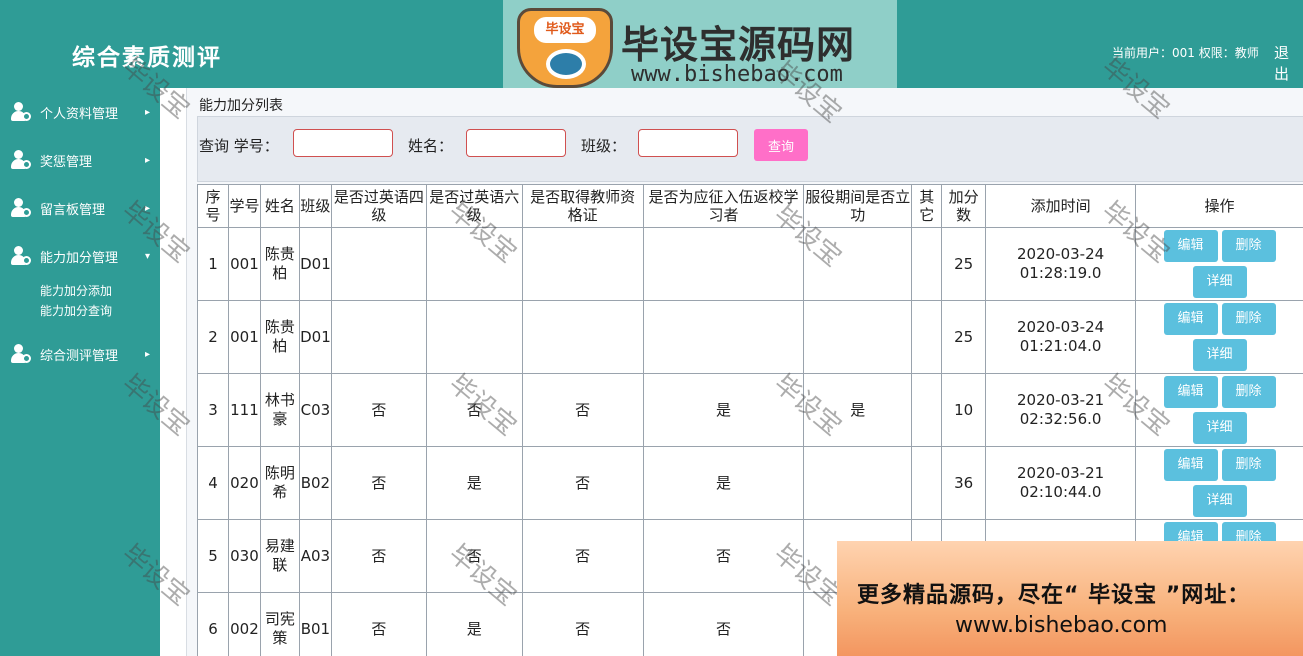  What do you see at coordinates (213, 624) in the screenshot?
I see `table-cell: 6` at bounding box center [213, 624].